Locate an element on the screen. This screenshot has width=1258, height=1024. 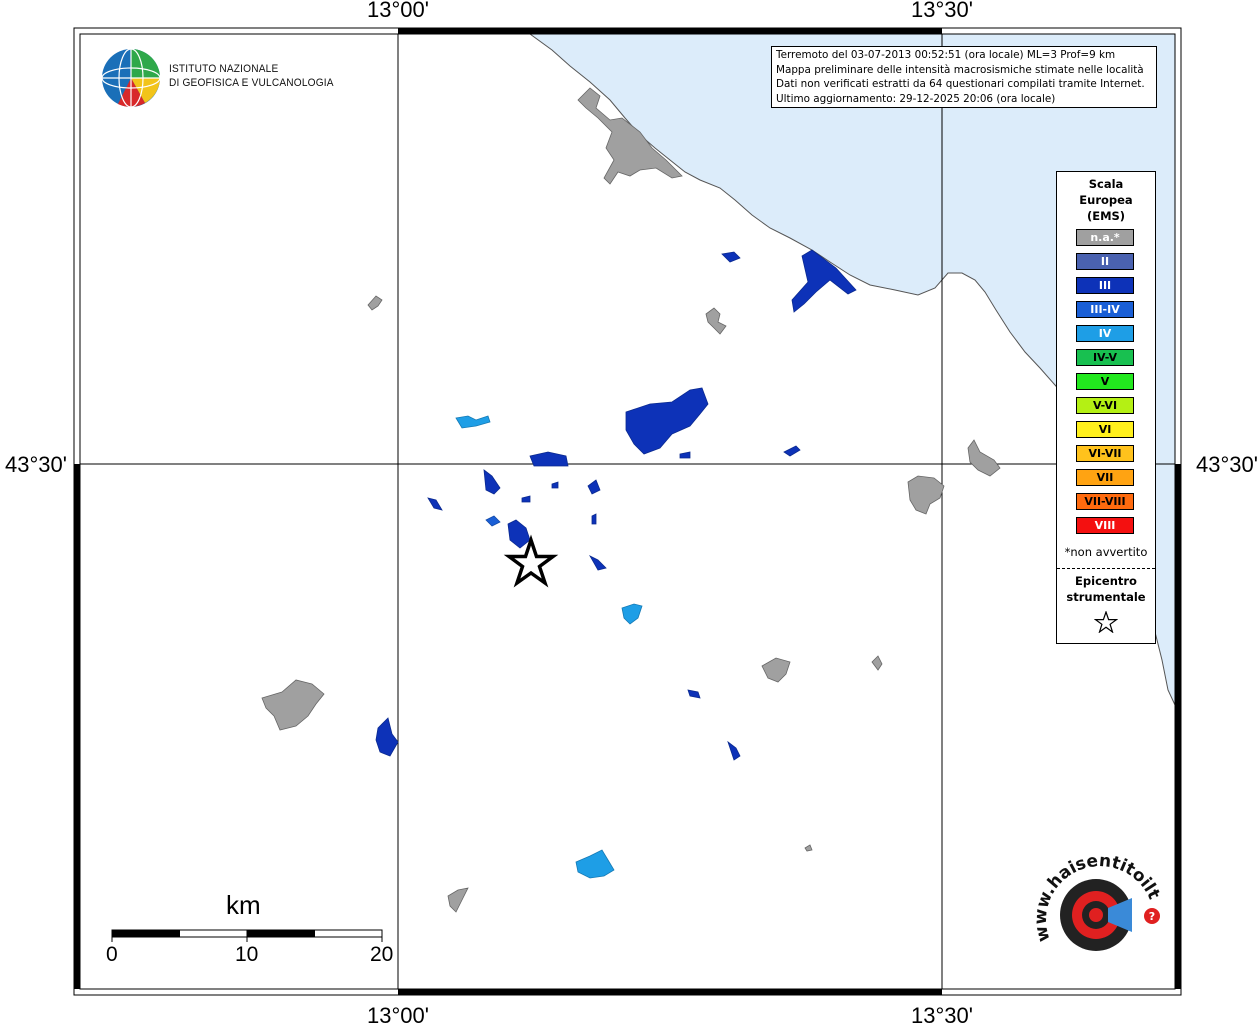
legend-item-vi: VI is located at coordinates (1105, 429).